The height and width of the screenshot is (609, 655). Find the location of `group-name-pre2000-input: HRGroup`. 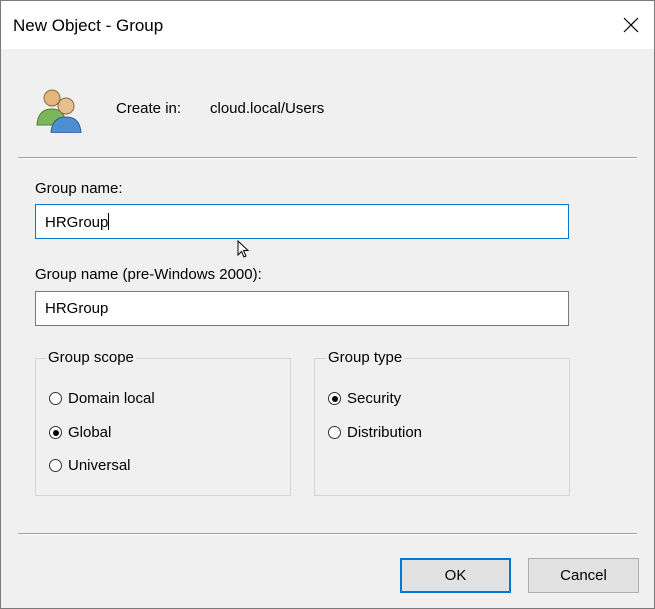

group-name-pre2000-input: HRGroup is located at coordinates (302, 308).